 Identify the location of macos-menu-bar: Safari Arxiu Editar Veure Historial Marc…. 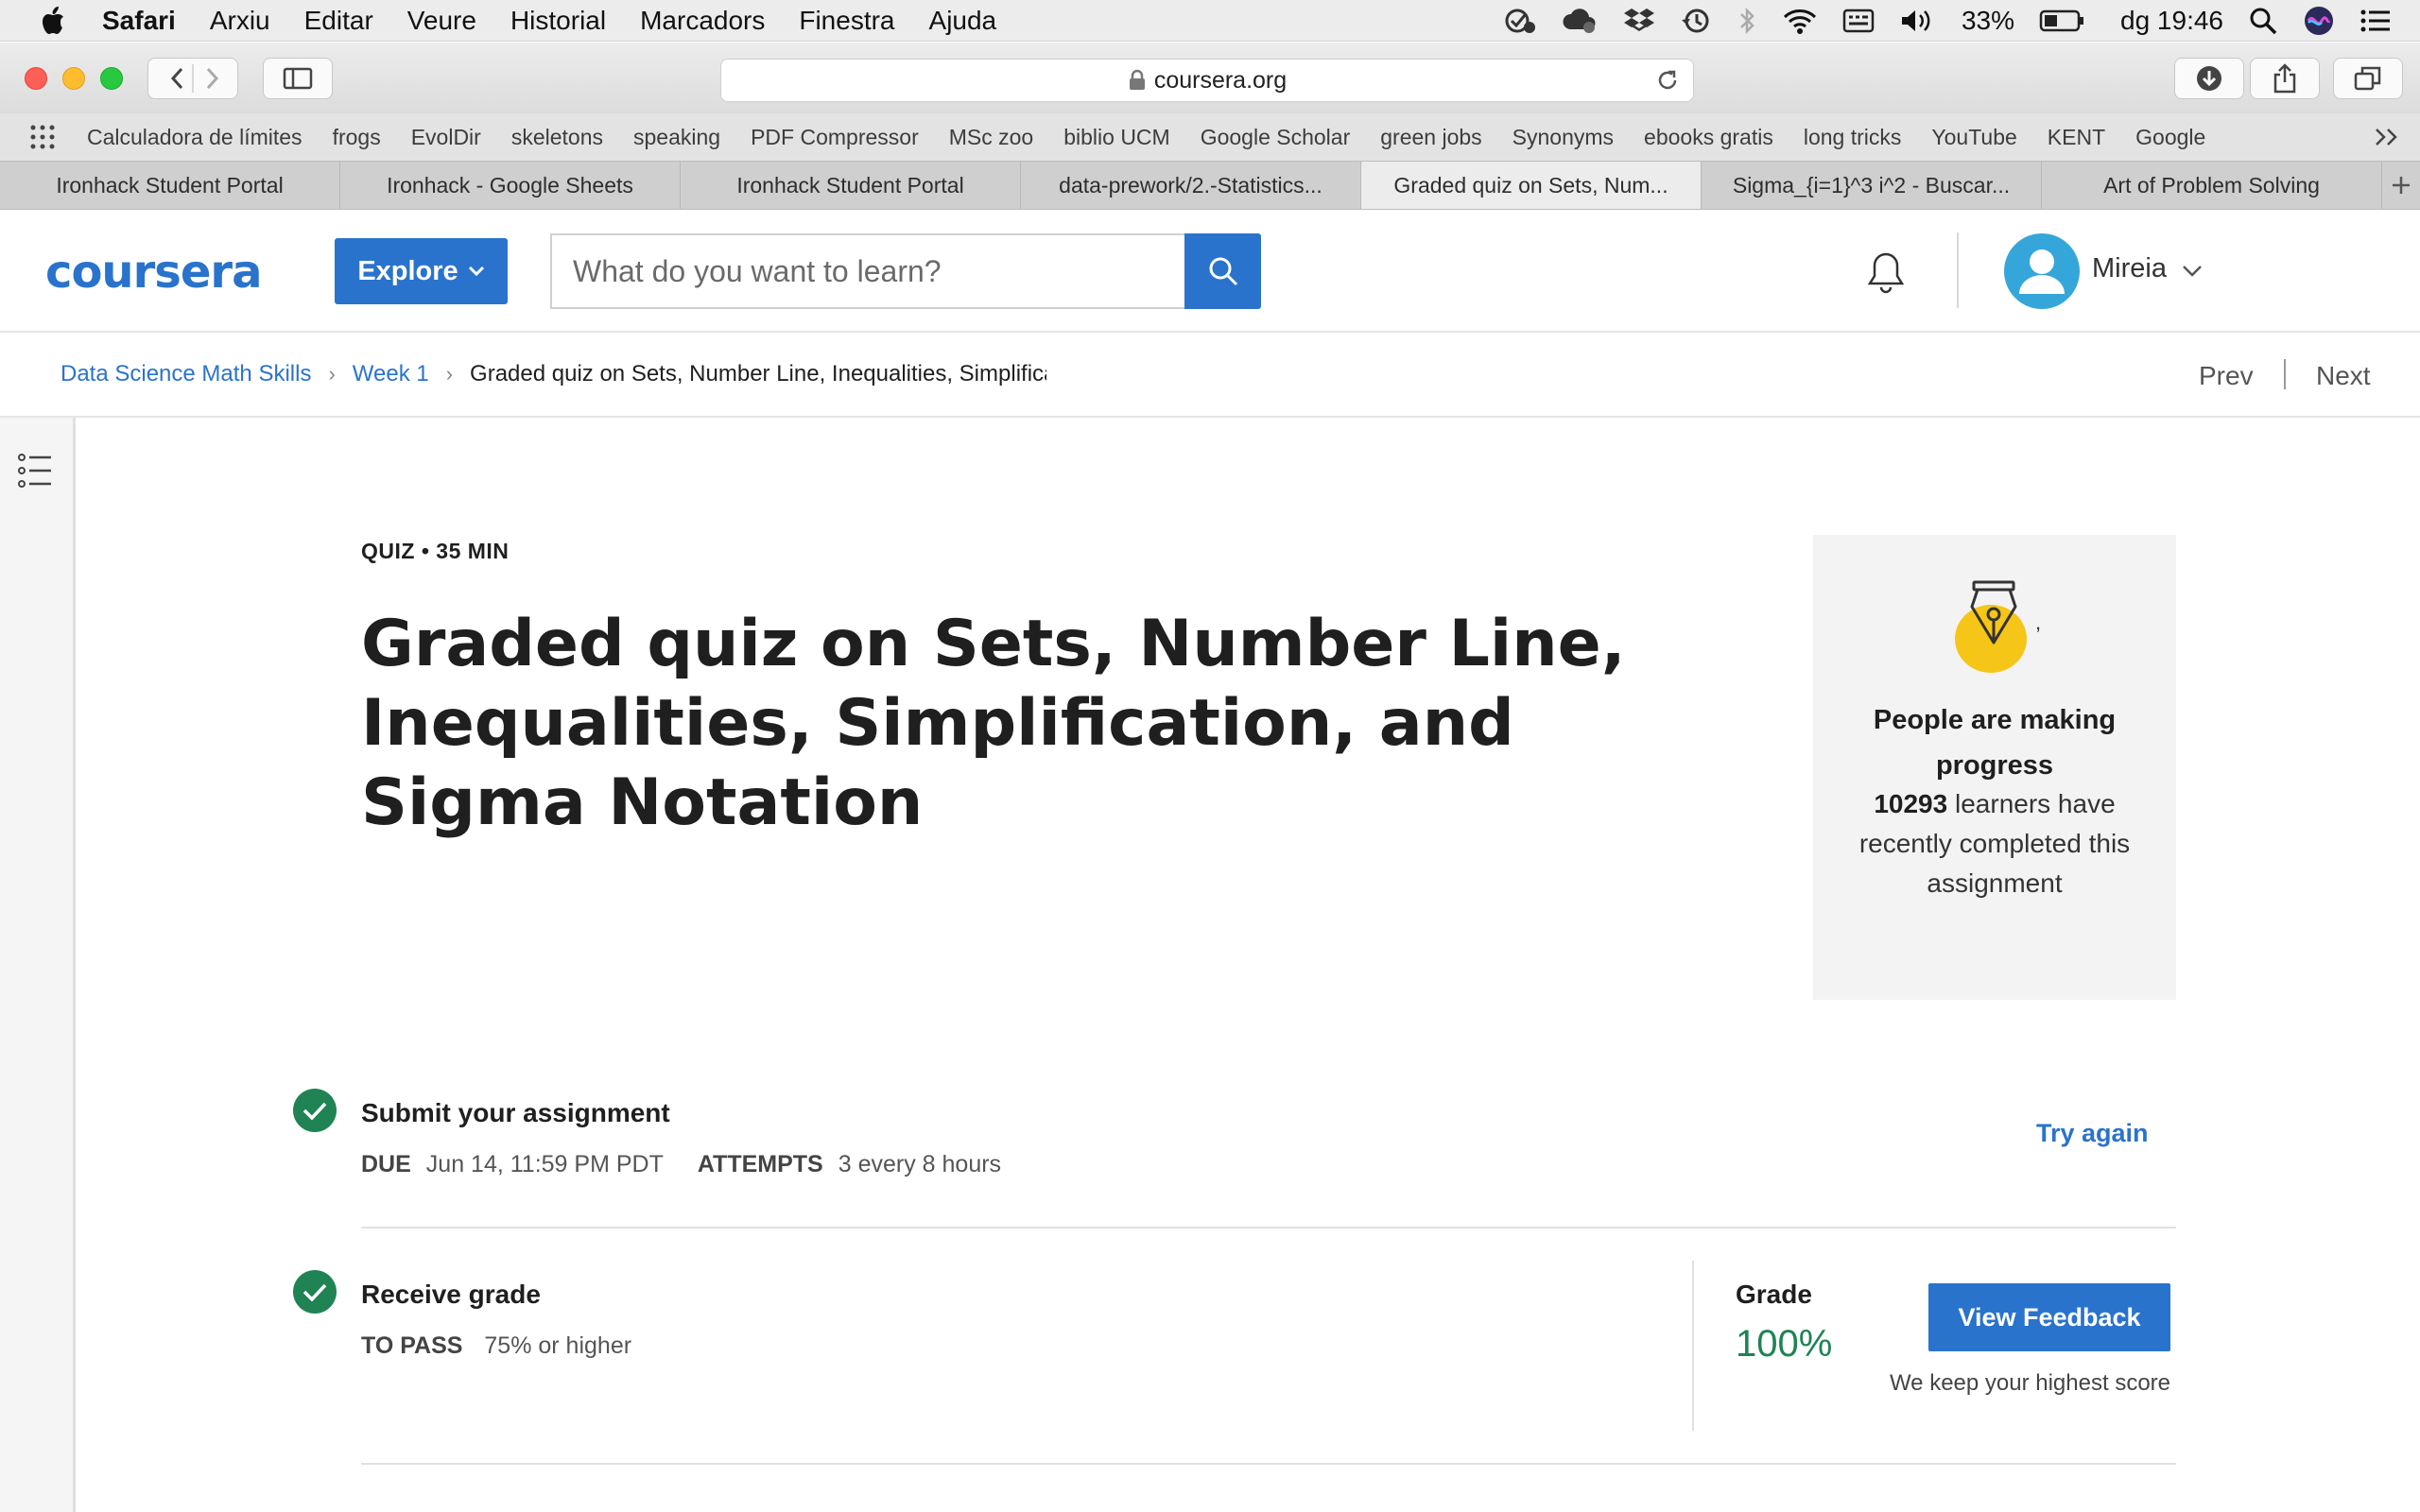
(1210, 21).